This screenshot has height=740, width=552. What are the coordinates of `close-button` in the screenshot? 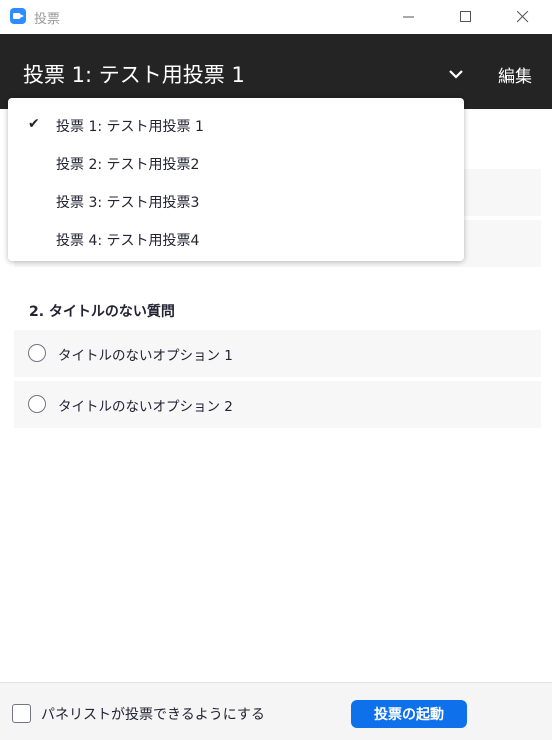 It's located at (523, 17).